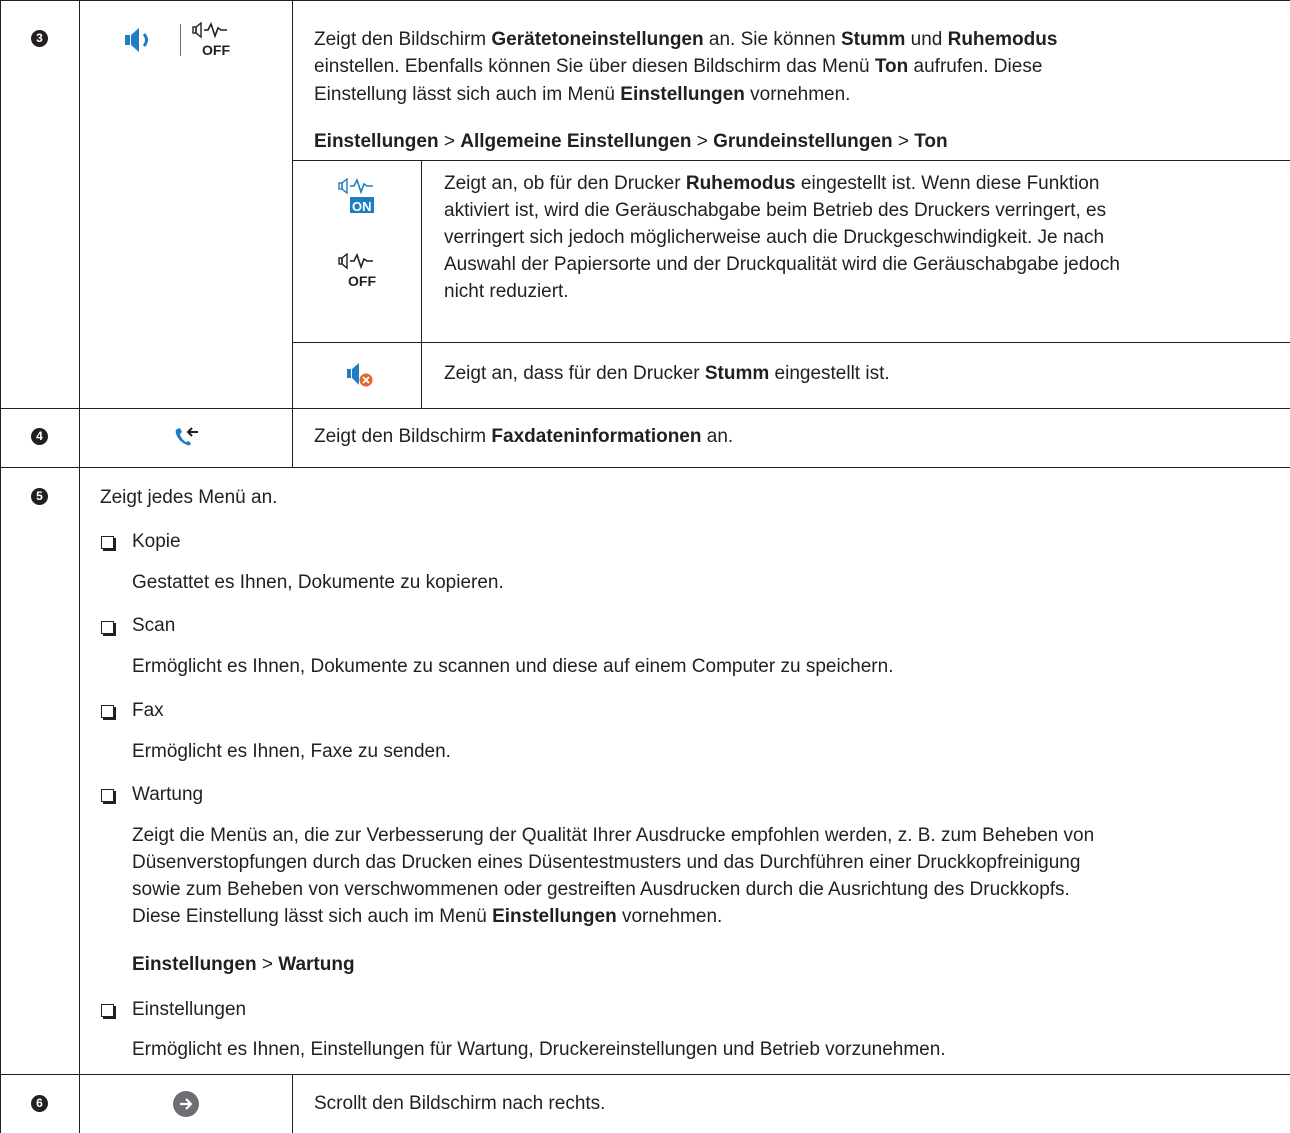  What do you see at coordinates (168, 794) in the screenshot?
I see `menu-item-wartung: Wartung` at bounding box center [168, 794].